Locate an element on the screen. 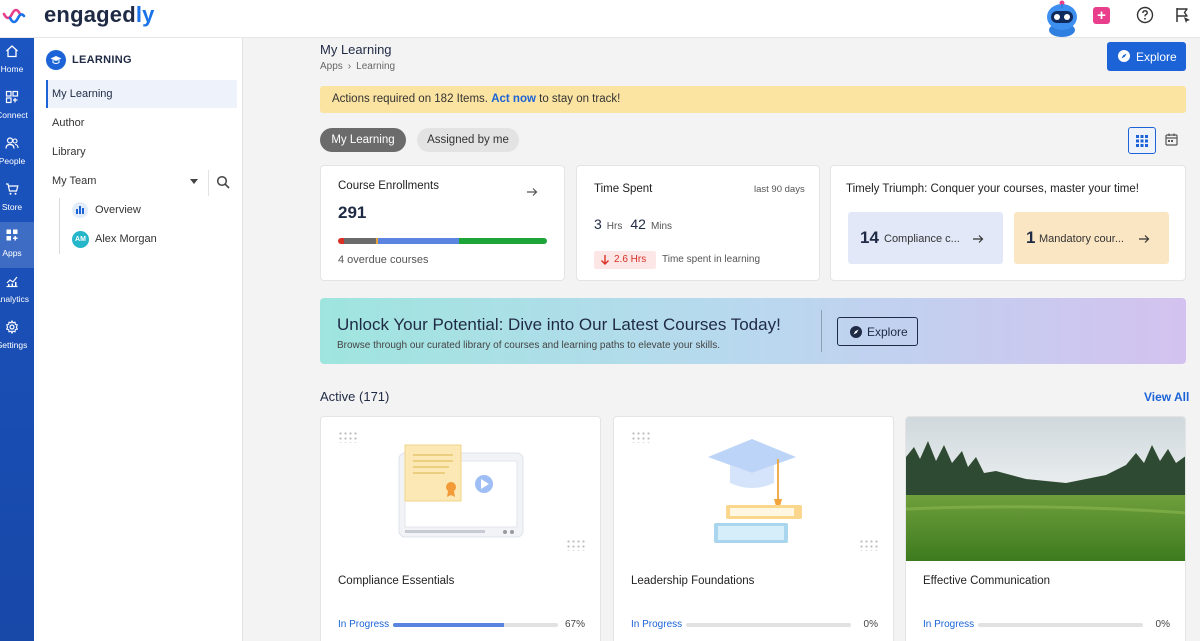 The width and height of the screenshot is (1200, 641). rail-item-analytics: Analytics is located at coordinates (17, 291).